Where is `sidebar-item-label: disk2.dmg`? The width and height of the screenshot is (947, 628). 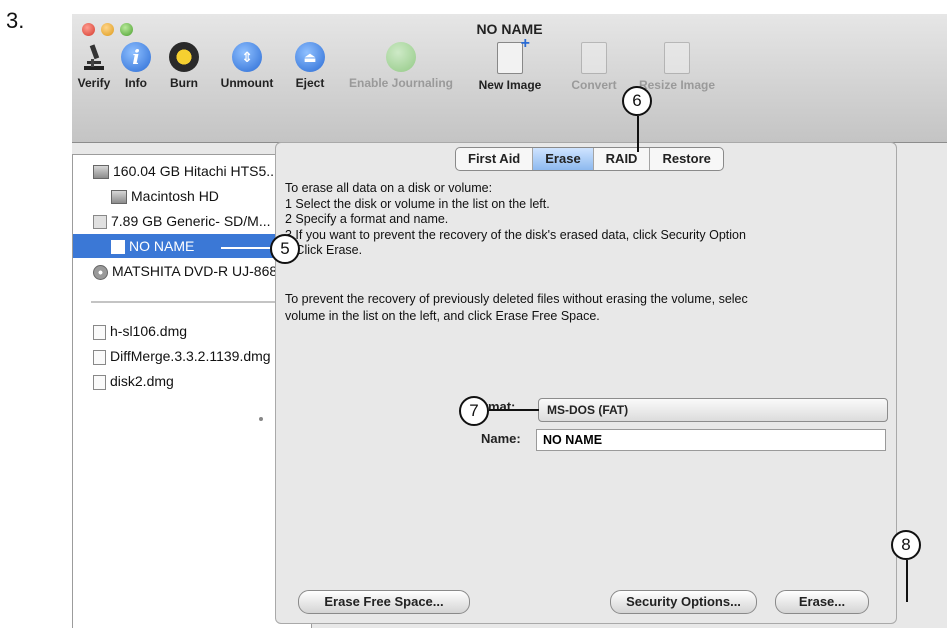 sidebar-item-label: disk2.dmg is located at coordinates (142, 381).